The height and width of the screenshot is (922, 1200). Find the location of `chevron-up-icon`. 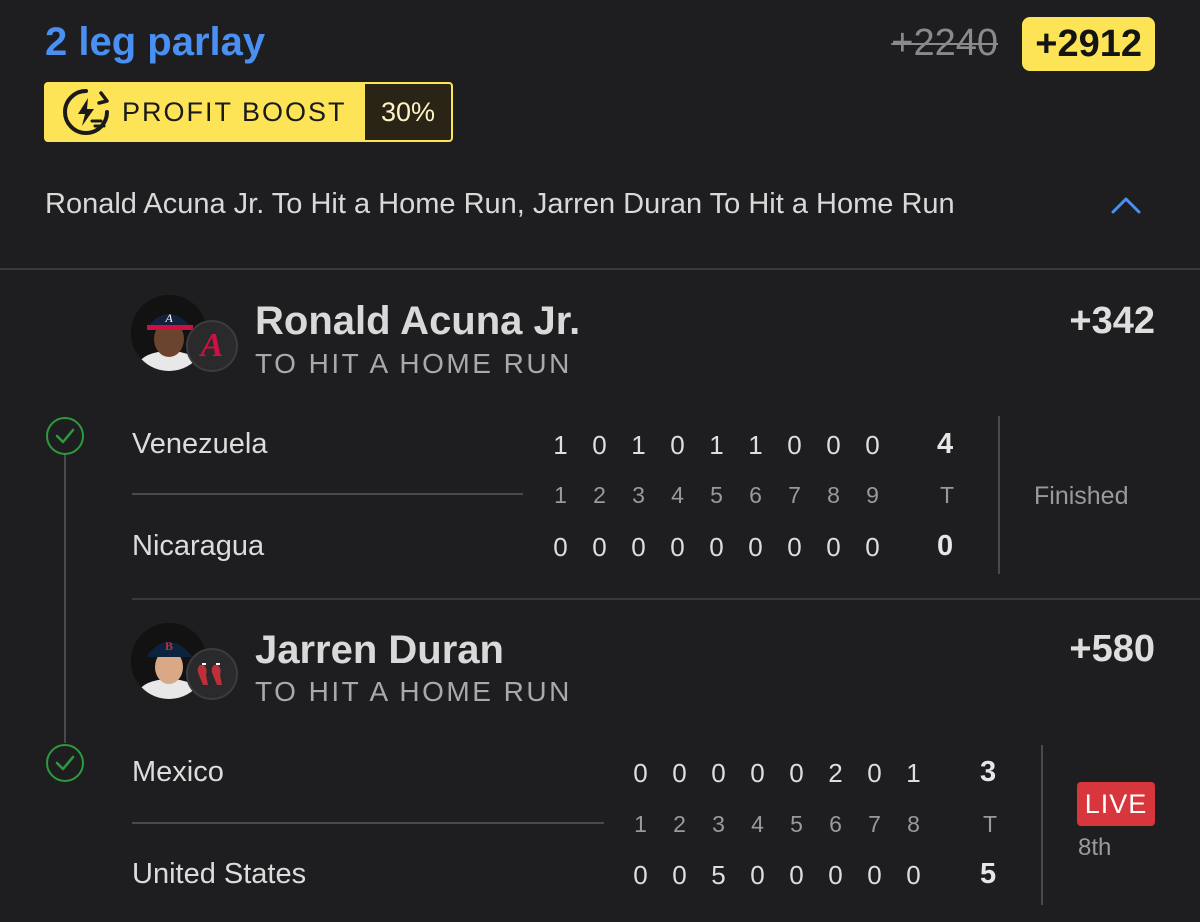

chevron-up-icon is located at coordinates (1126, 205).